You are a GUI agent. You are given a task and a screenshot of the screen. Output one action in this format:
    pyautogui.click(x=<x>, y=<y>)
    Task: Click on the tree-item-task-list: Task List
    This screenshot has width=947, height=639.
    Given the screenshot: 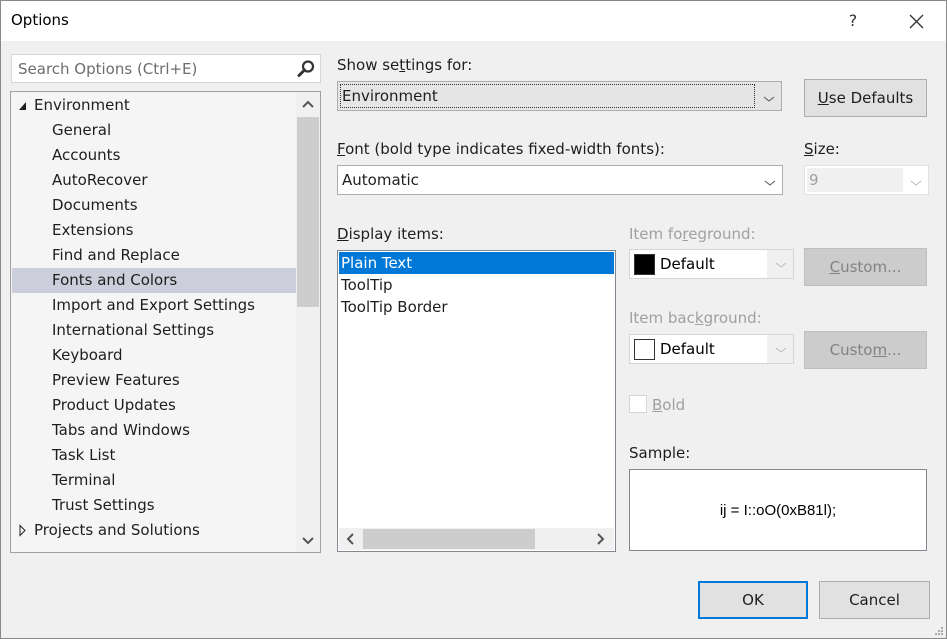 What is the action you would take?
    pyautogui.click(x=154, y=455)
    